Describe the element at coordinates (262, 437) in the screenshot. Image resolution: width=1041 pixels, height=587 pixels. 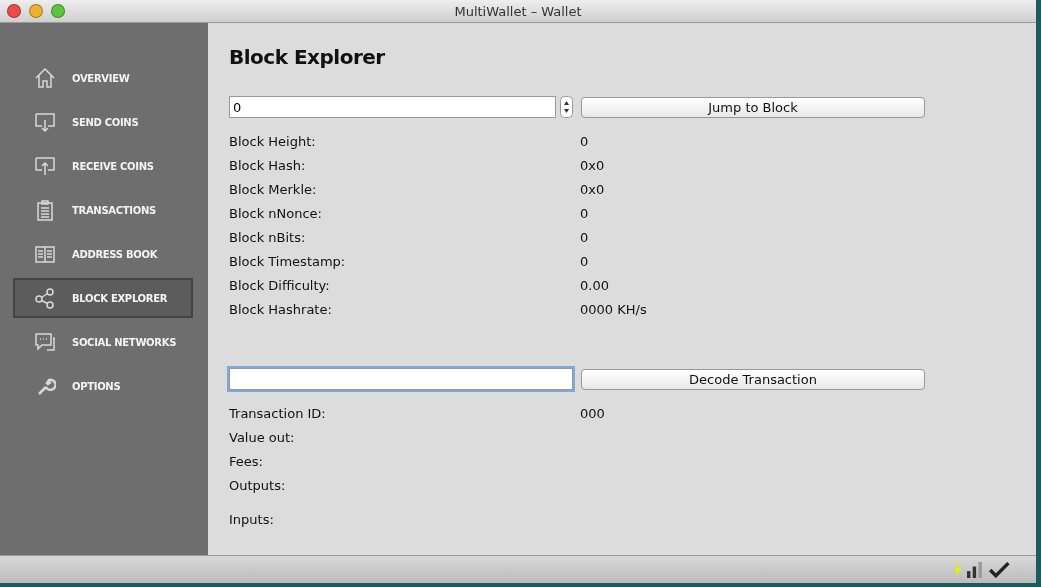
I see `field-label: Value out:` at that location.